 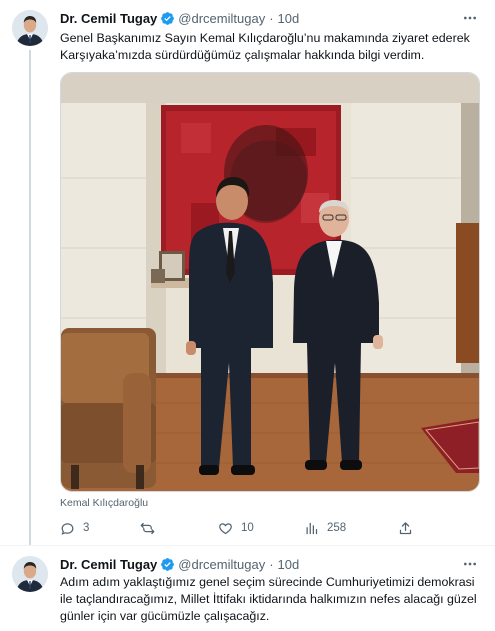 I want to click on tweet-actions: 3 10 258, so click(x=270, y=528).